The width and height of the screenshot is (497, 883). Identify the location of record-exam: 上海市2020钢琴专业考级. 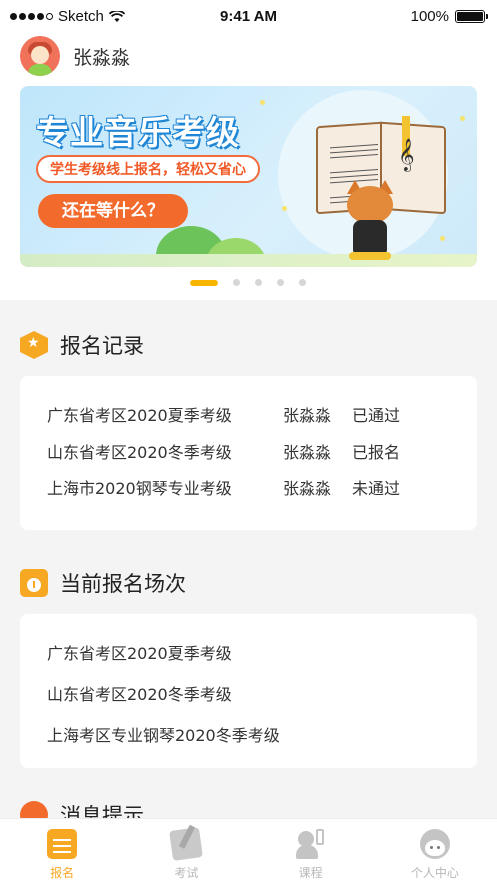
(139, 488).